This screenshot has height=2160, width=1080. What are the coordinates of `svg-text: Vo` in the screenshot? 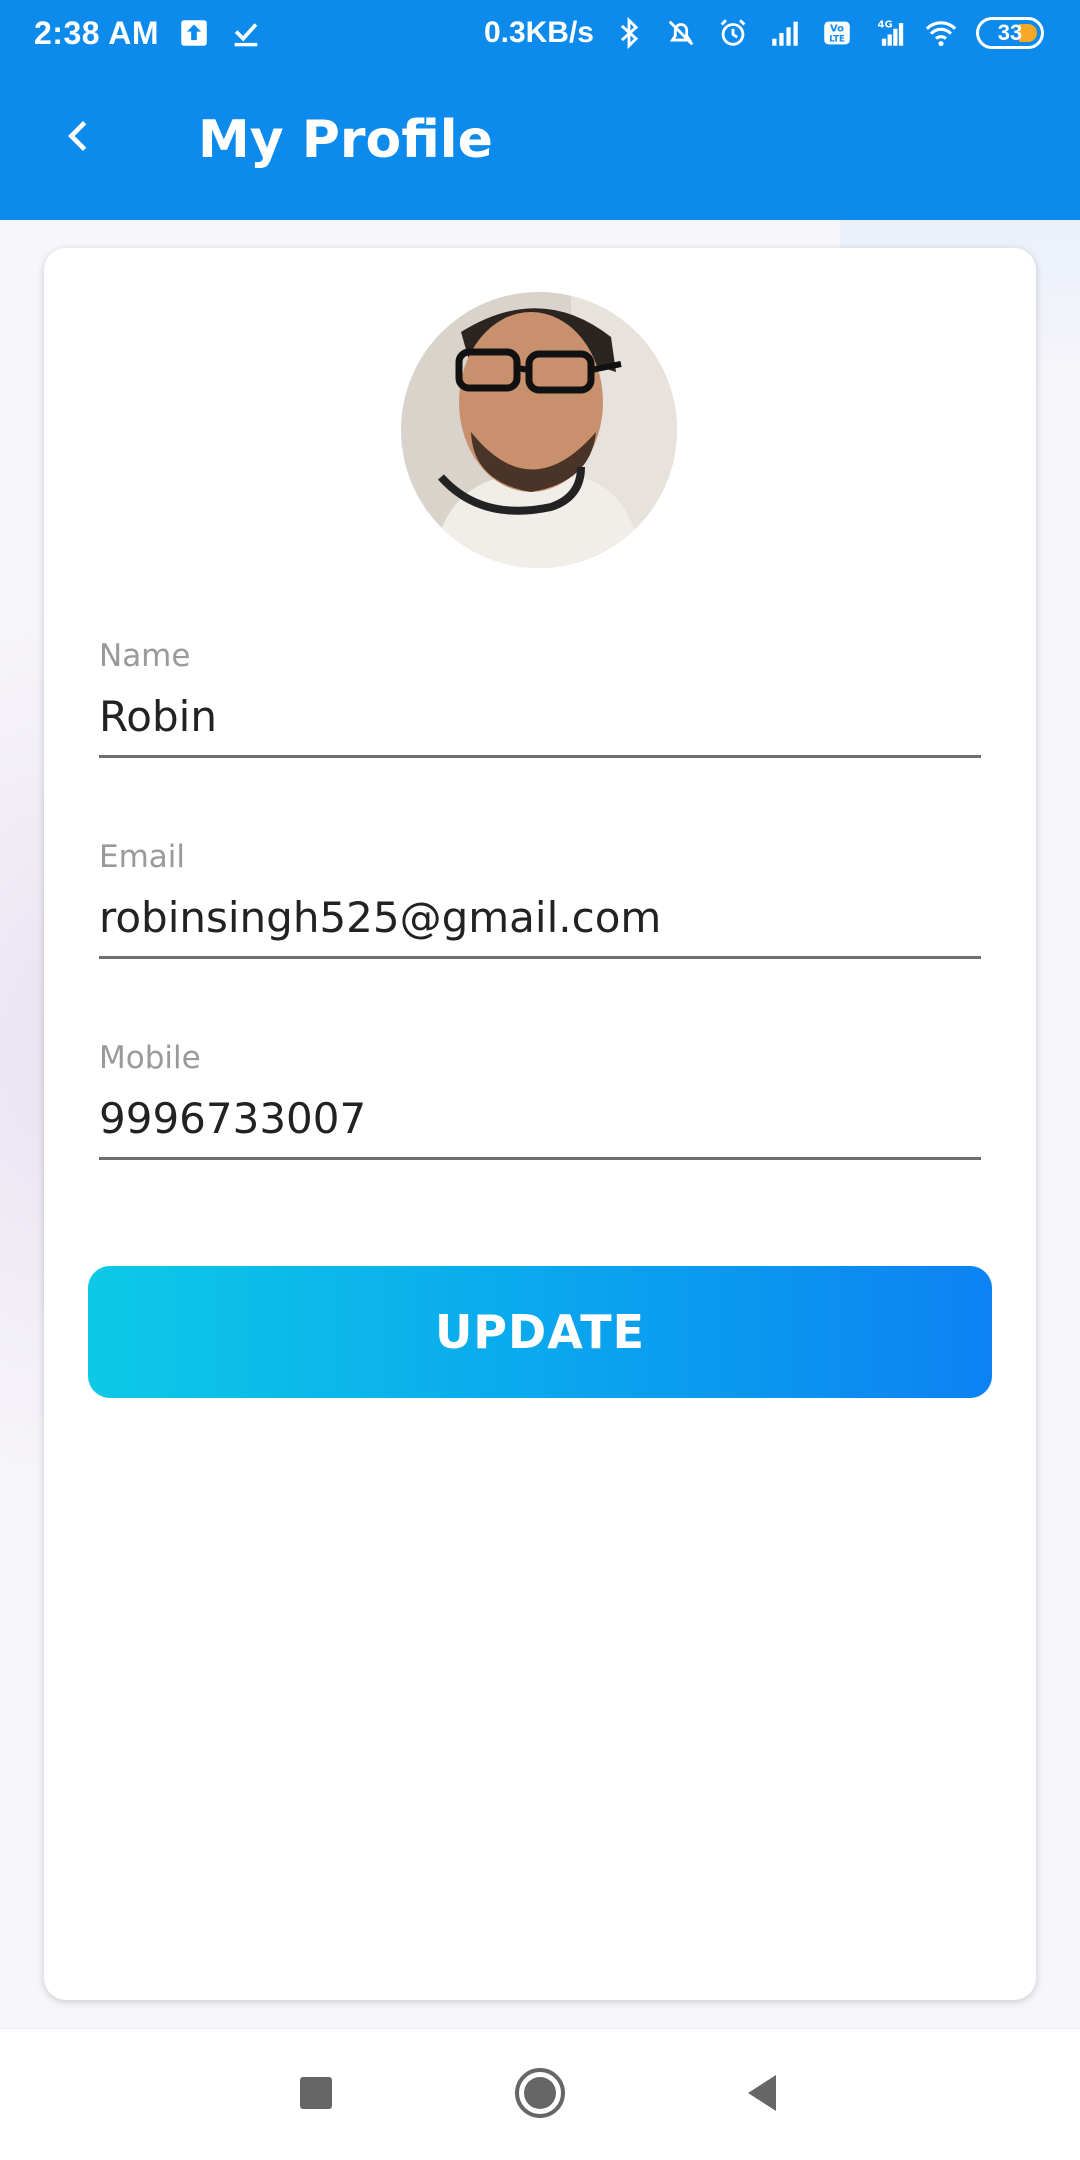 It's located at (837, 29).